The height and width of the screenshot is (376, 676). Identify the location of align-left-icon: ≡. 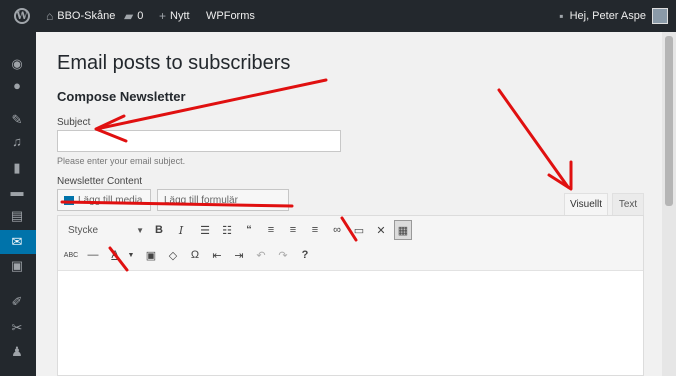
(271, 230).